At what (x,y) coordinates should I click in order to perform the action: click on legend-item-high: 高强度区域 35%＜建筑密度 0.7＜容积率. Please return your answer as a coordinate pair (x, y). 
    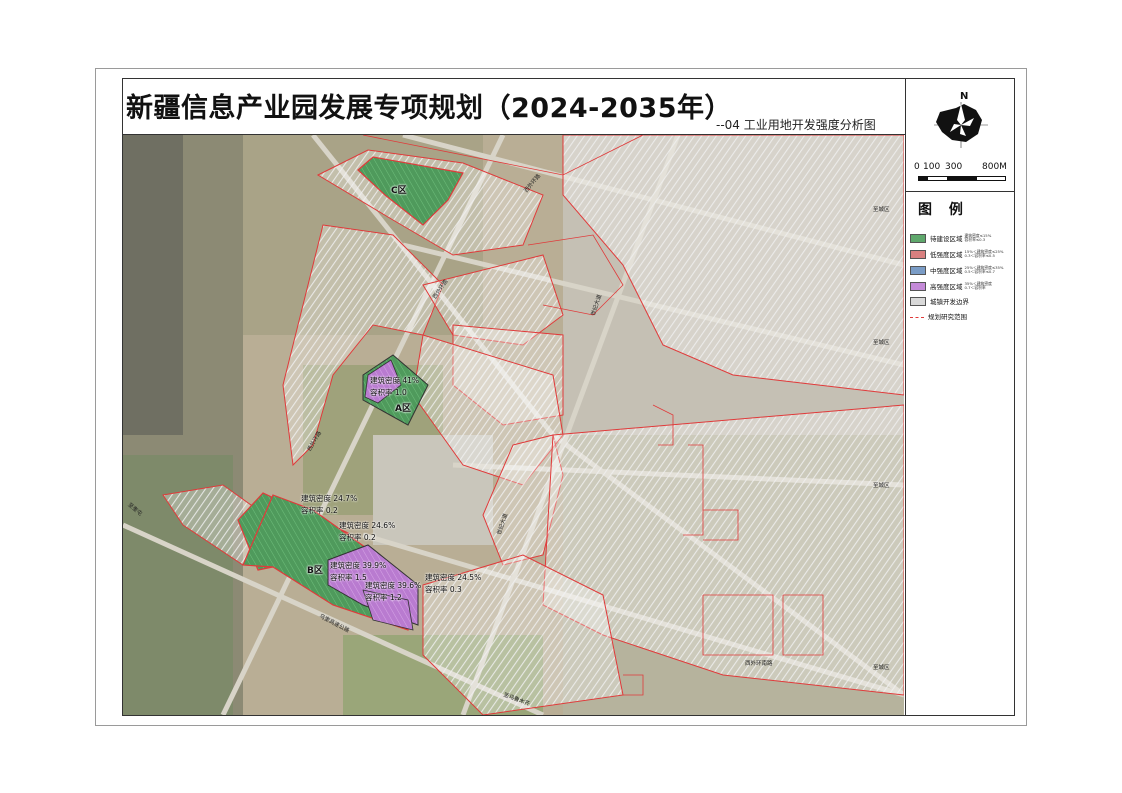
    Looking at the image, I should click on (951, 286).